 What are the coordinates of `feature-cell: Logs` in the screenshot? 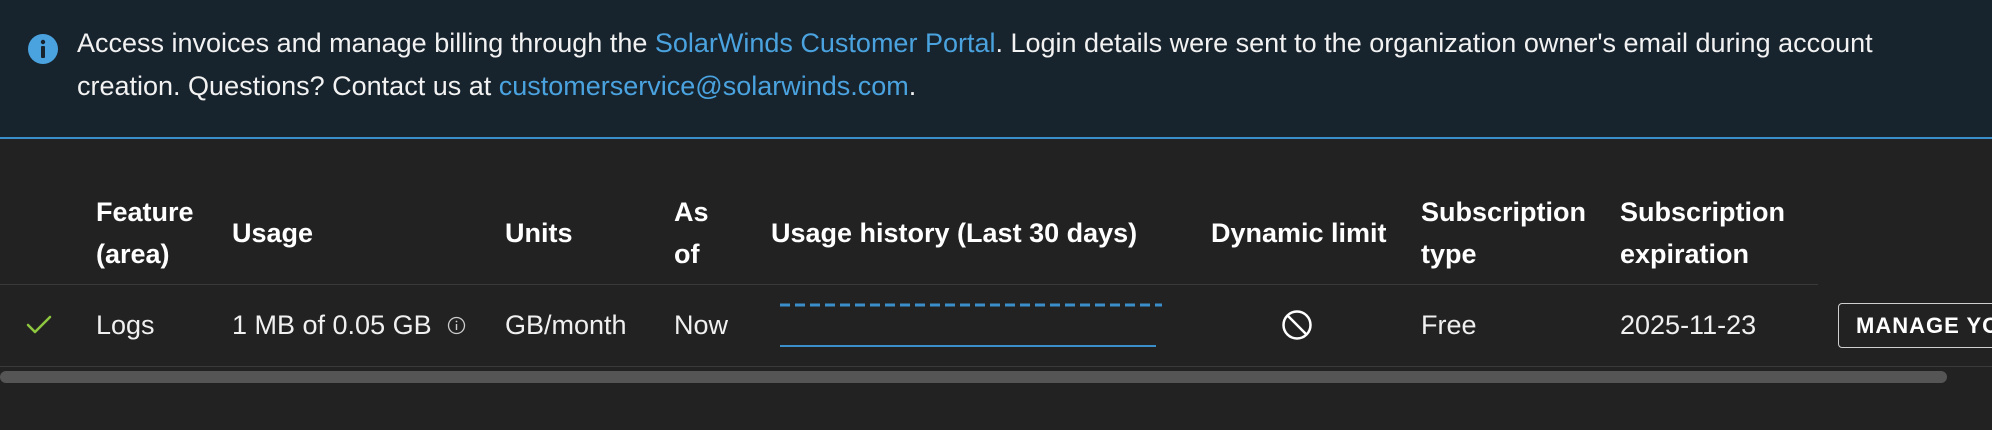 It's located at (125, 325).